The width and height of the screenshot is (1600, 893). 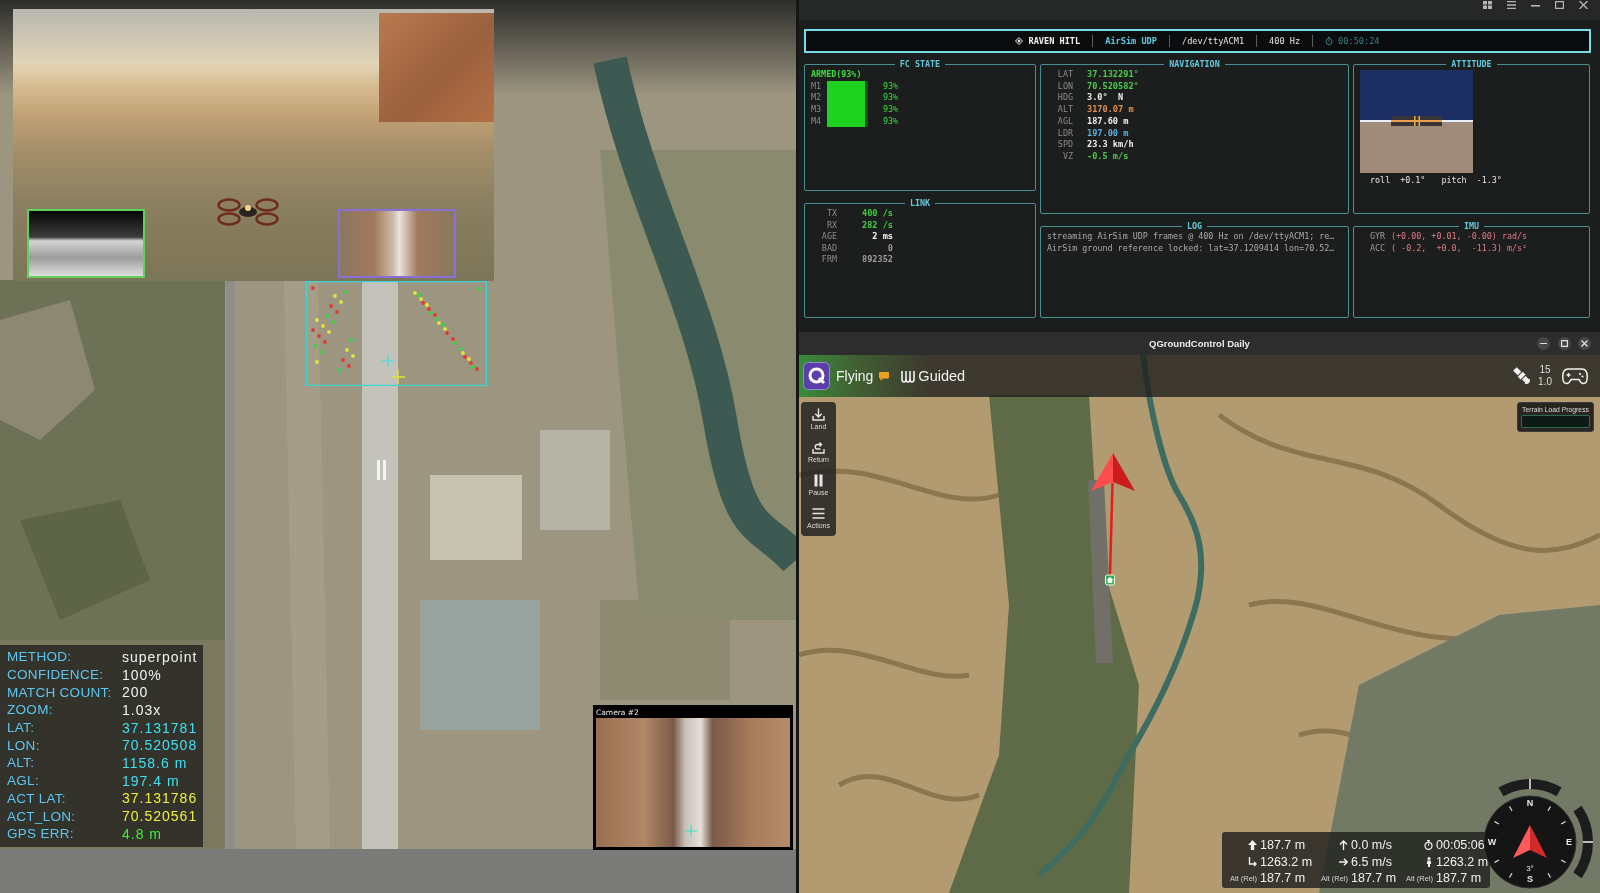 I want to click on grid-icon, so click(x=1487, y=5).